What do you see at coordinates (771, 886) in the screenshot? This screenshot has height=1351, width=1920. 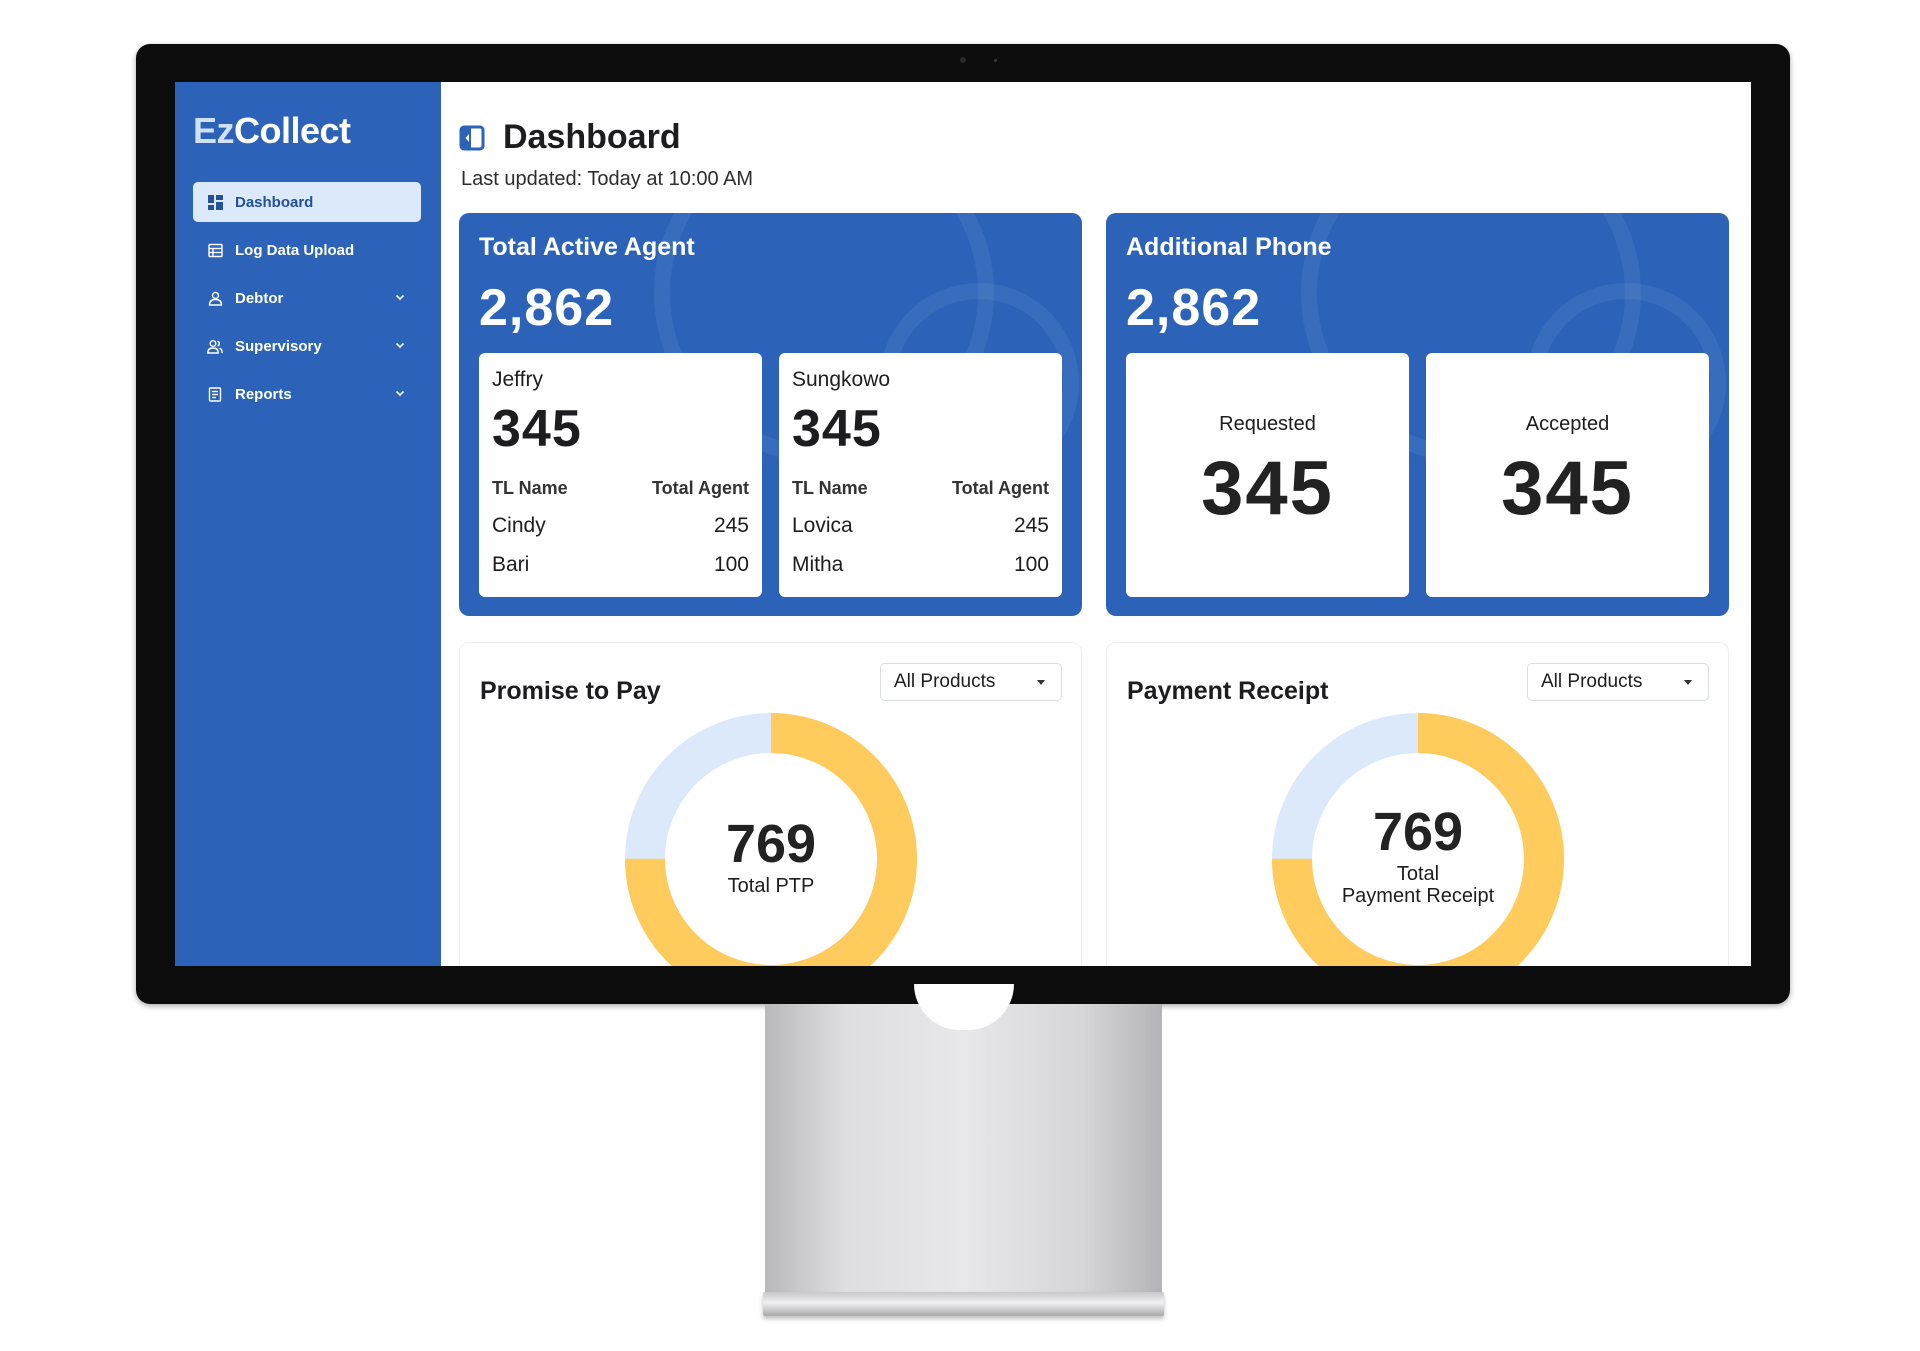 I see `total-ptp-label: Total PTP` at bounding box center [771, 886].